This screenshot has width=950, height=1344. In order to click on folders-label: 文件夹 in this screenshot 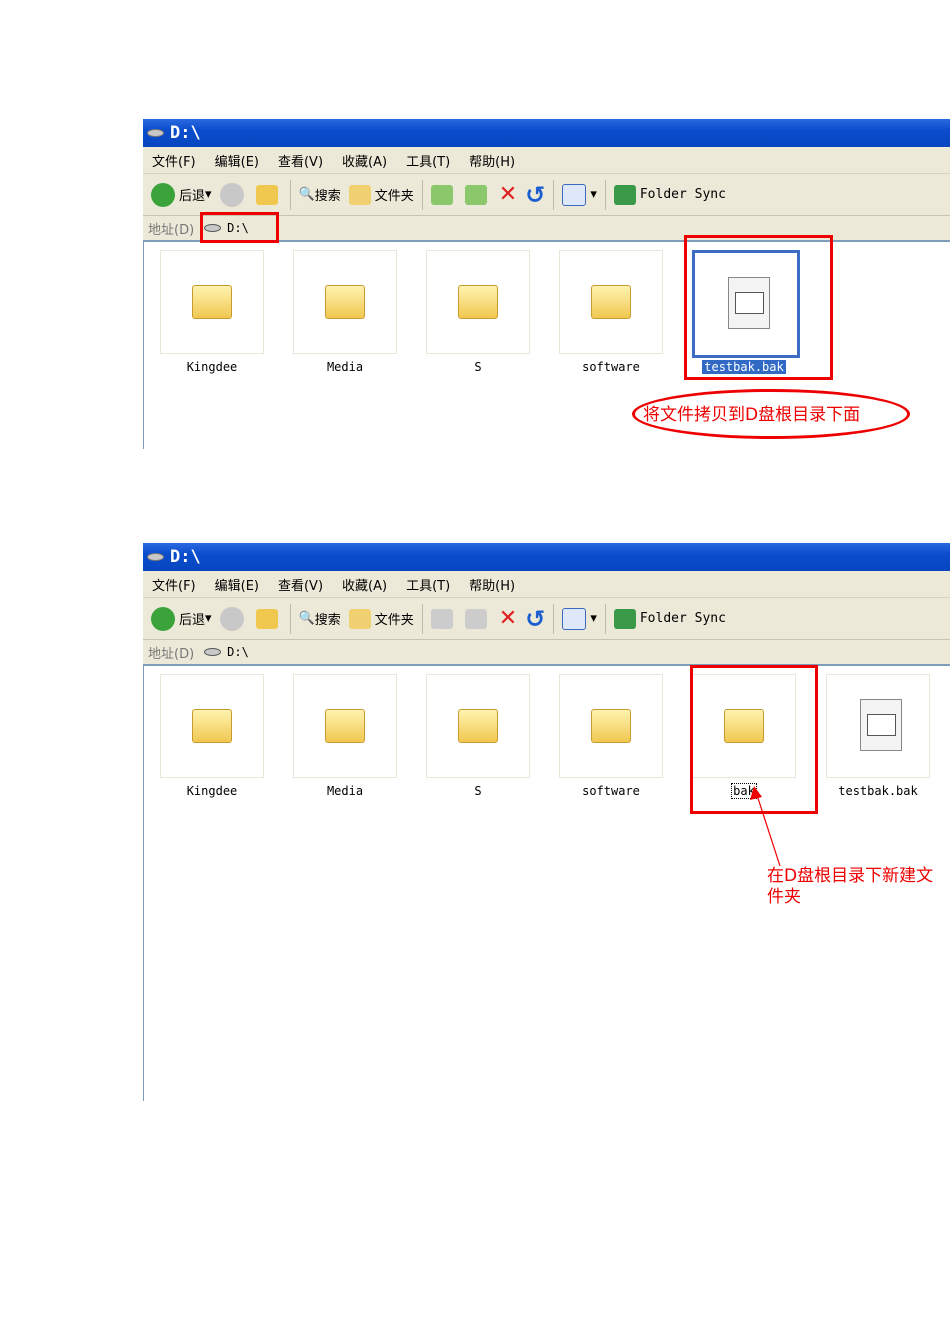, I will do `click(394, 620)`.